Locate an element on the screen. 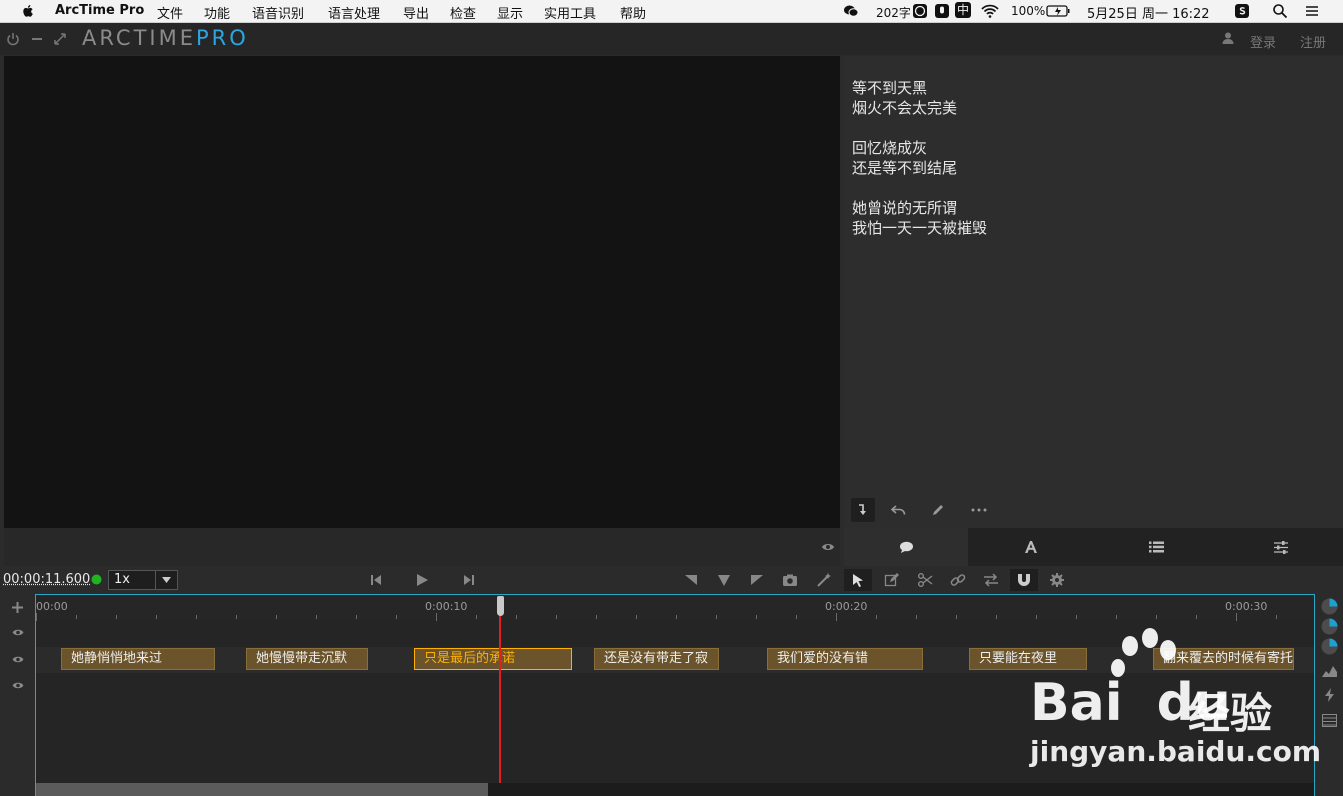  datetime: 5月25日 周一 16:22 is located at coordinates (1148, 12).